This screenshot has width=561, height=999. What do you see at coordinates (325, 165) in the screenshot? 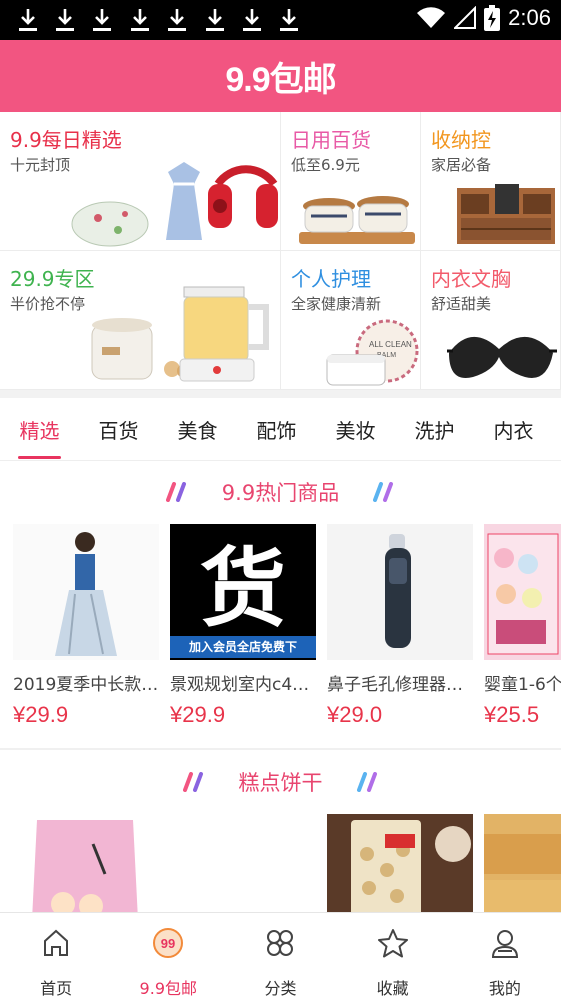
I see `category-subtitle: 低至6.9元` at bounding box center [325, 165].